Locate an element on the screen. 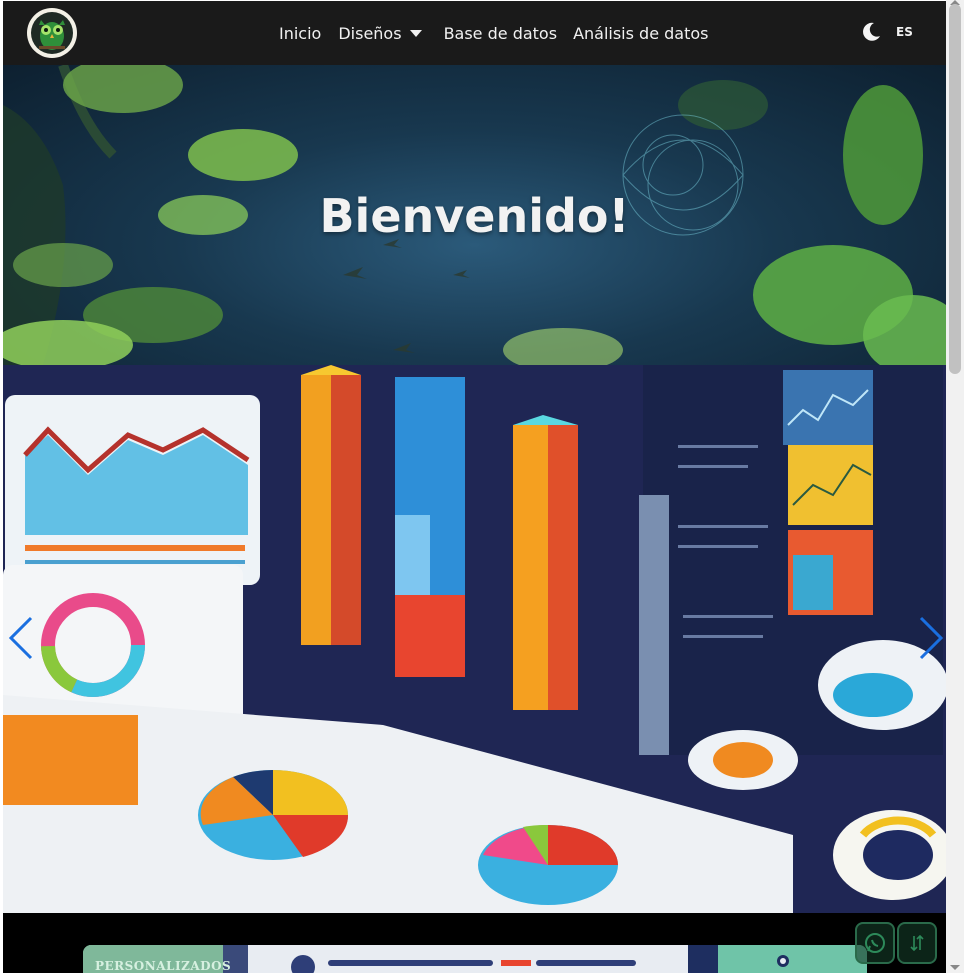  page-scrollbar is located at coordinates (955, 486).